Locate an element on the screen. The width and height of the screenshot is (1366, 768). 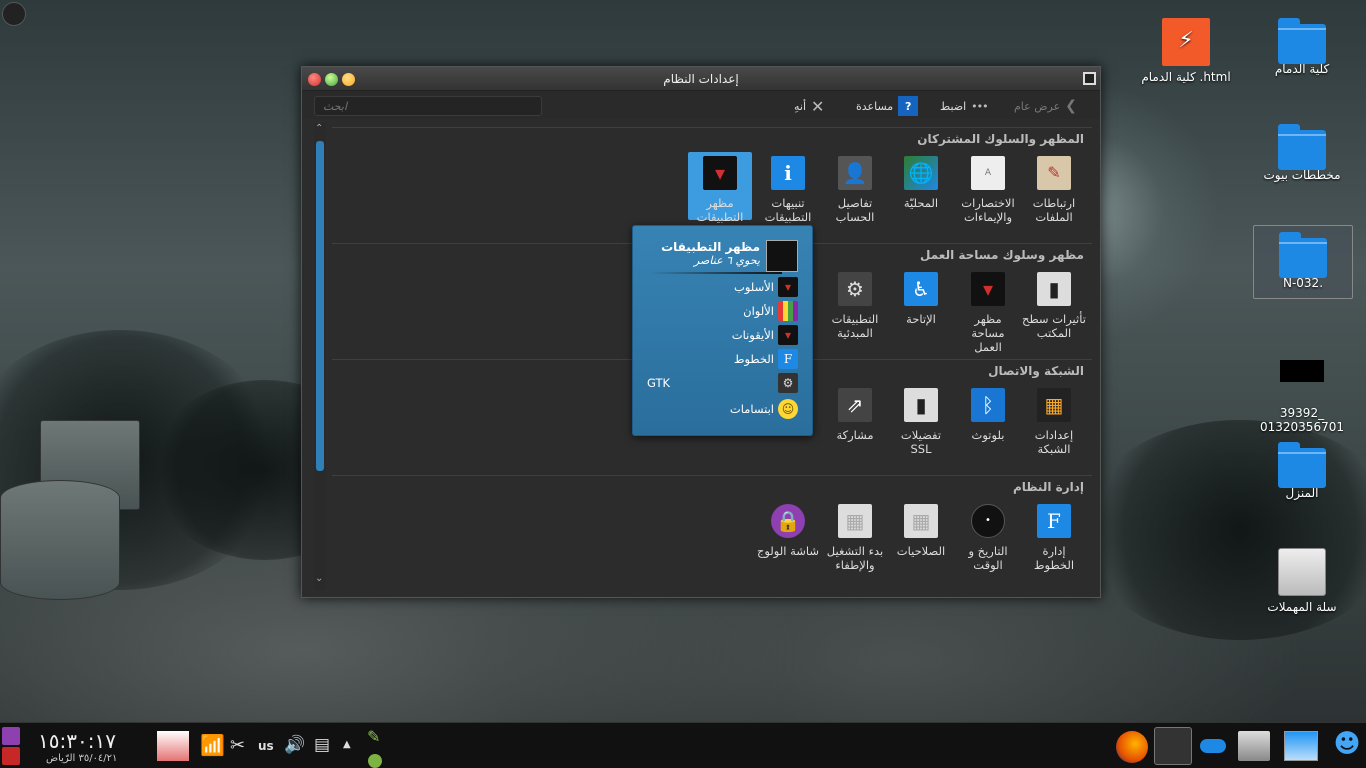
item-default-applications: ⚙ التطبيقات المبدئية is located at coordinates (855, 306).